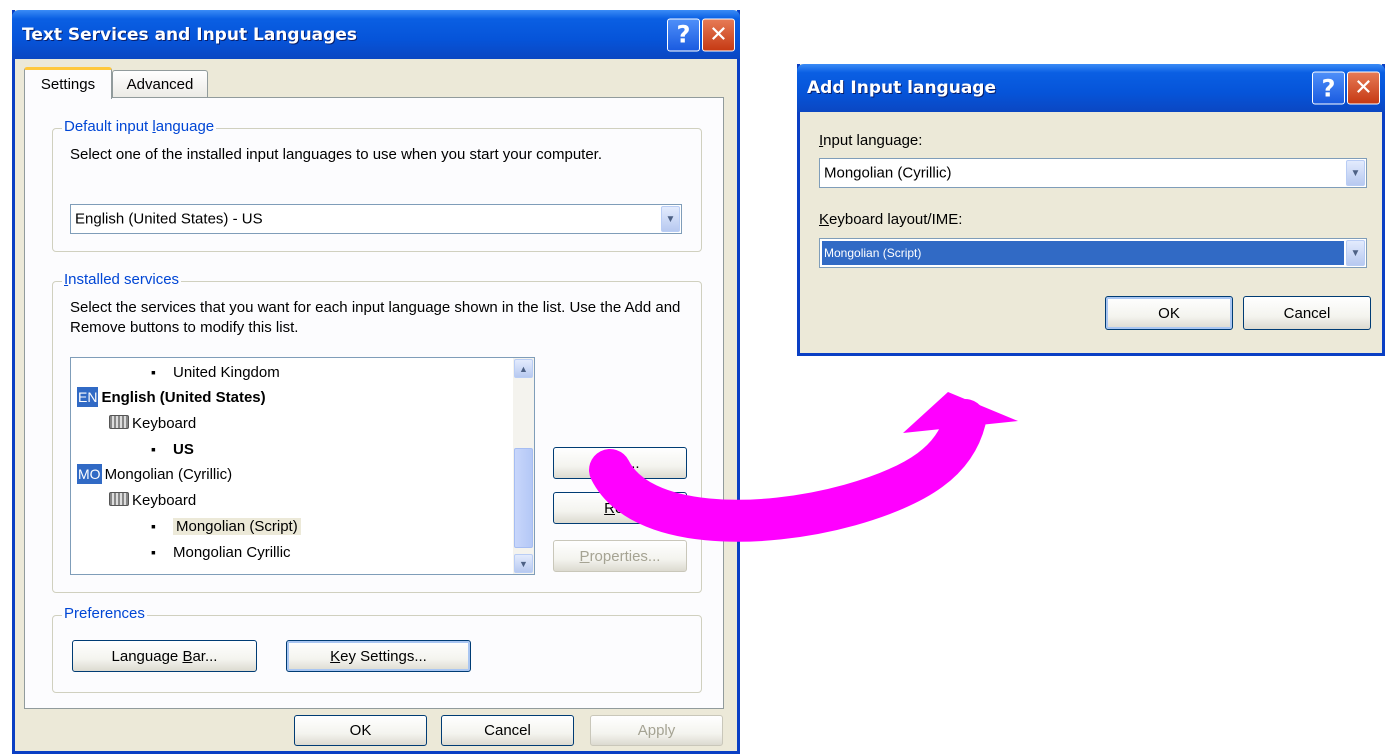  Describe the element at coordinates (89, 474) in the screenshot. I see `language-badge-mo: MO` at that location.